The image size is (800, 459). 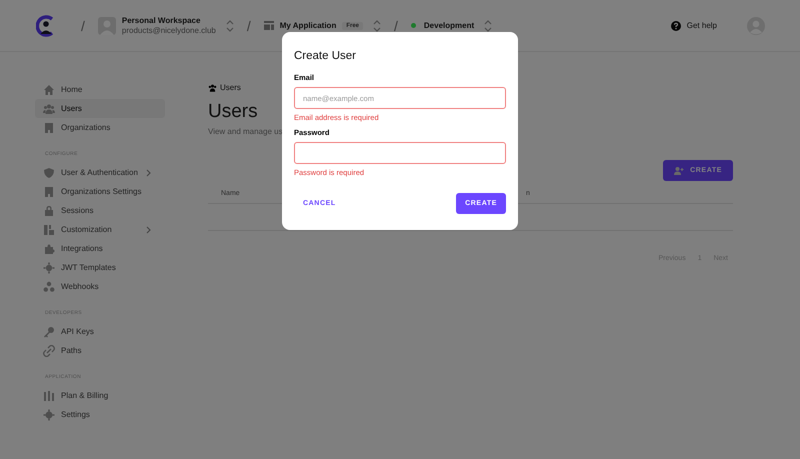 What do you see at coordinates (100, 191) in the screenshot?
I see `sidebar-item: Organizations Settings` at bounding box center [100, 191].